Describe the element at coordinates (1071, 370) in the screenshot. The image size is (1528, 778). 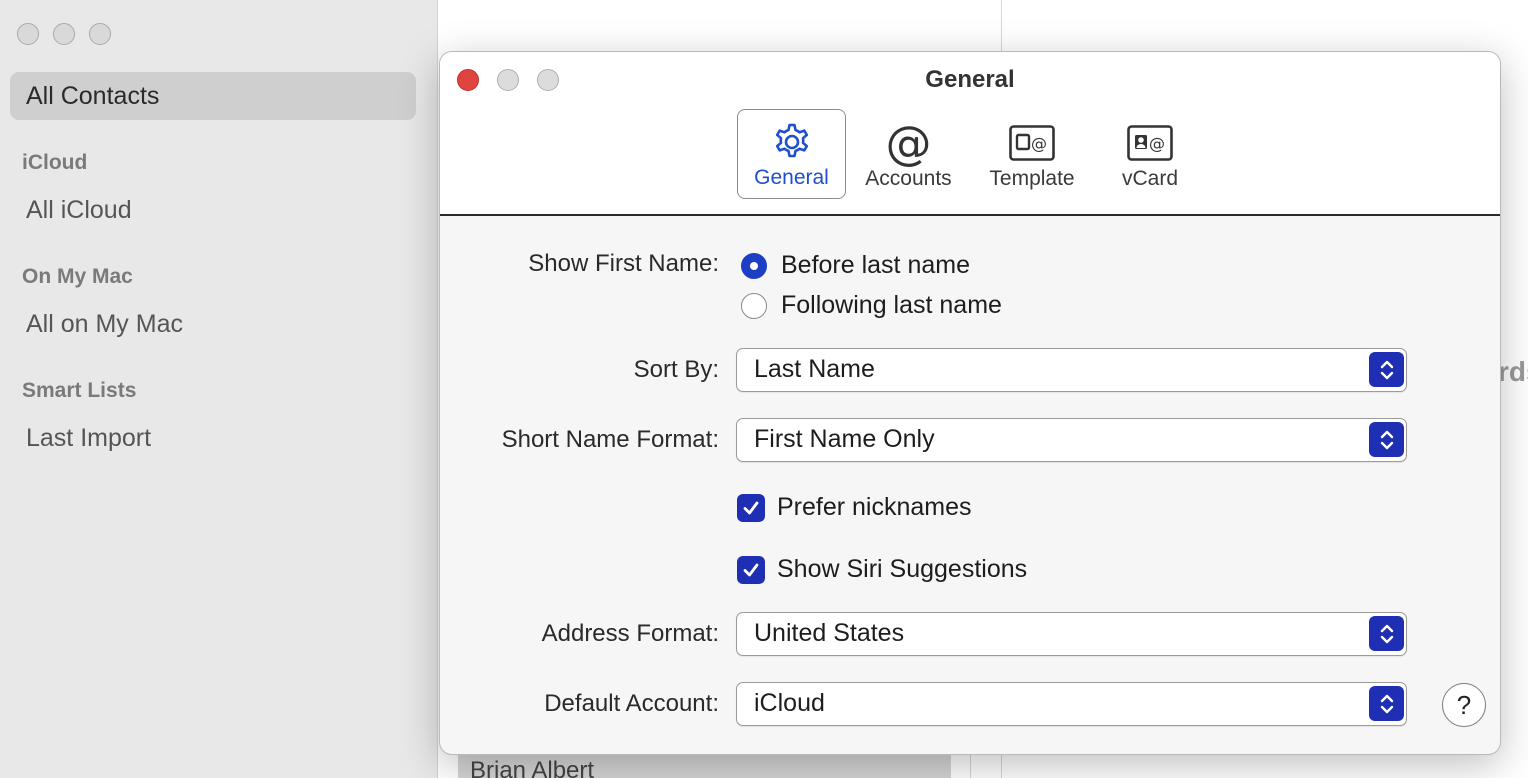
I see `sort-by-popup: Last Name` at that location.